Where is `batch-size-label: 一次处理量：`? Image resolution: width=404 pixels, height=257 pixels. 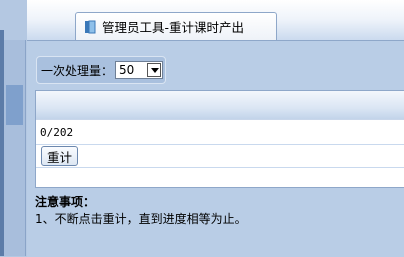 batch-size-label: 一次处理量： is located at coordinates (77, 70).